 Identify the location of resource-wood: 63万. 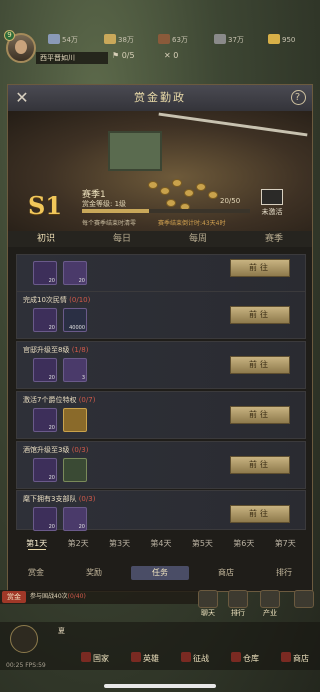
(173, 40).